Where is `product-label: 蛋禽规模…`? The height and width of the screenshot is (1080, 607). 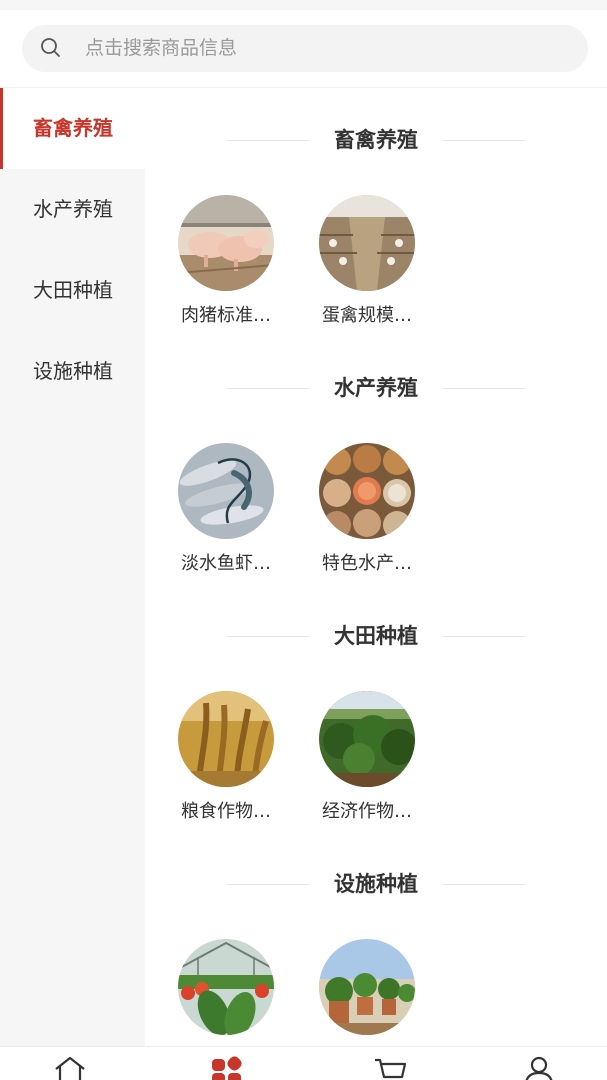 product-label: 蛋禽规模… is located at coordinates (367, 315).